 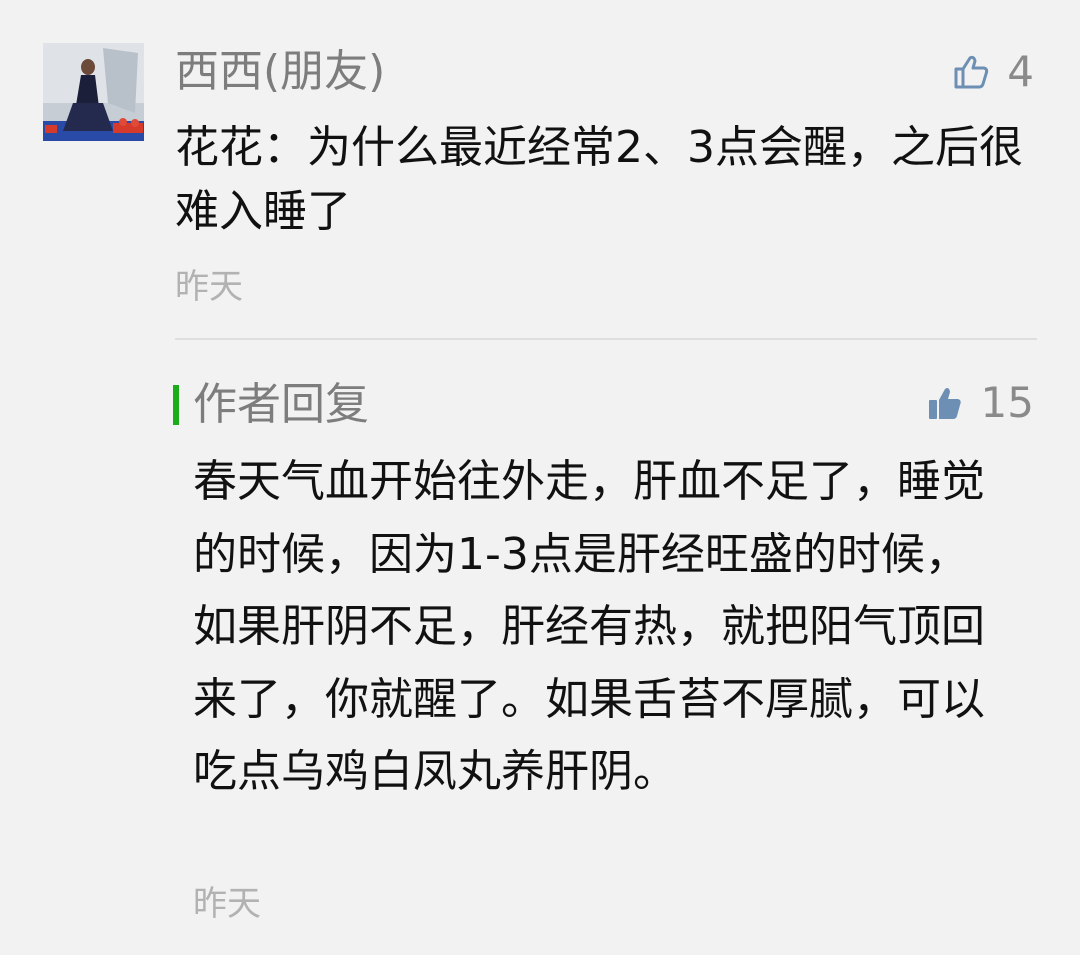 What do you see at coordinates (93, 92) in the screenshot?
I see `avatar` at bounding box center [93, 92].